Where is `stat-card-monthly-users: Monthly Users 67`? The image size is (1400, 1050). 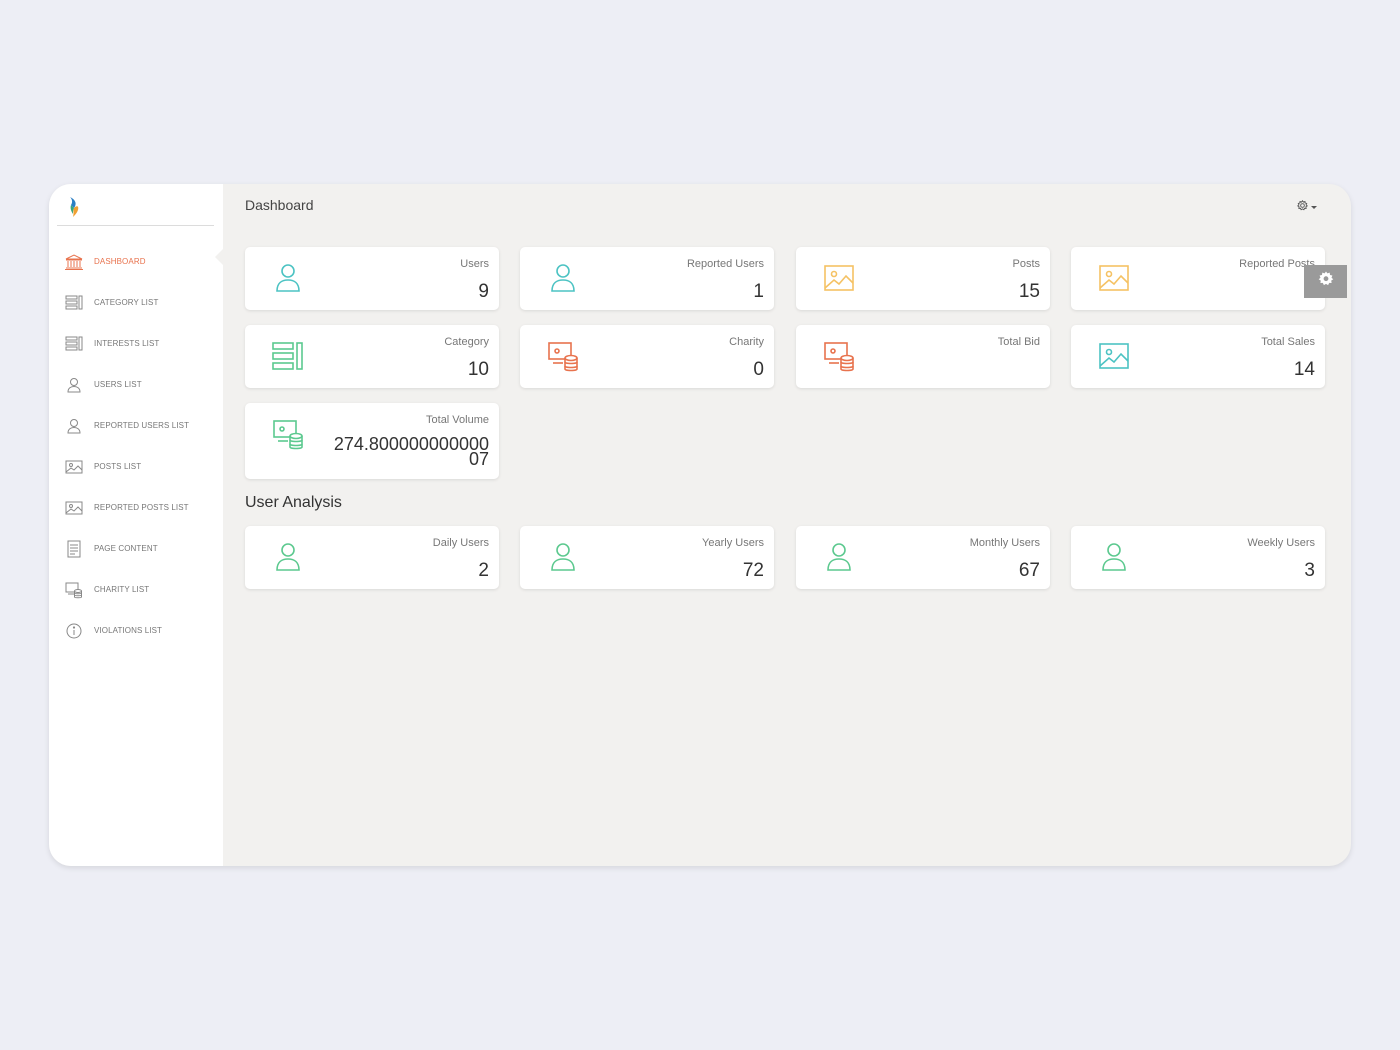
stat-card-monthly-users: Monthly Users 67 is located at coordinates (923, 557).